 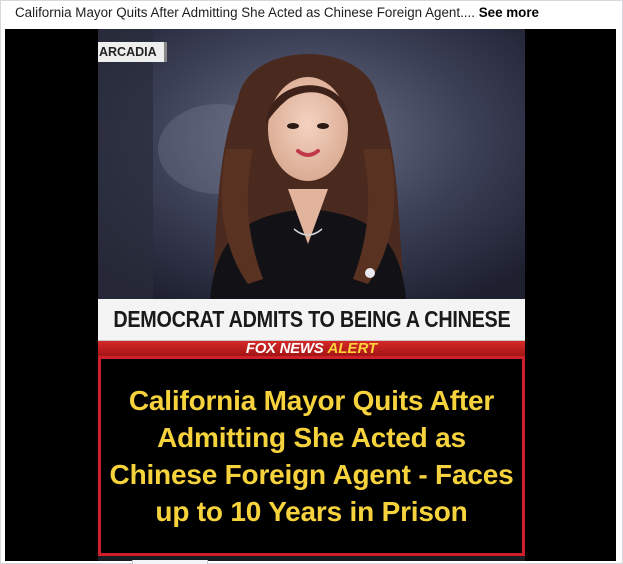 I want to click on fox-news-logo: FOX NEWS ALERT, so click(x=311, y=348).